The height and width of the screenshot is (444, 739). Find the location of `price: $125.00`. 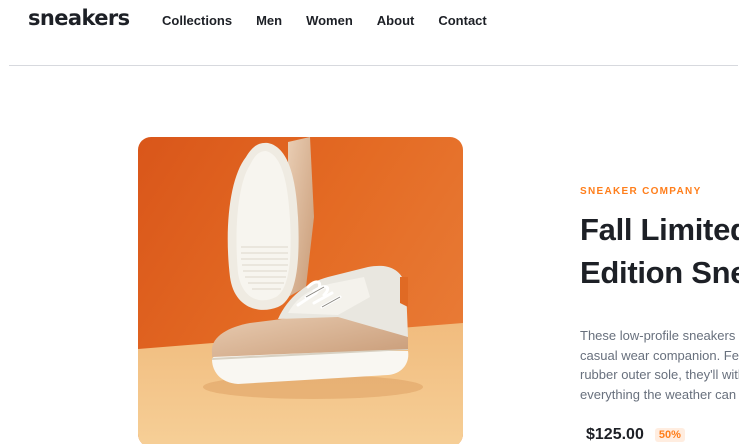

price: $125.00 is located at coordinates (615, 434).